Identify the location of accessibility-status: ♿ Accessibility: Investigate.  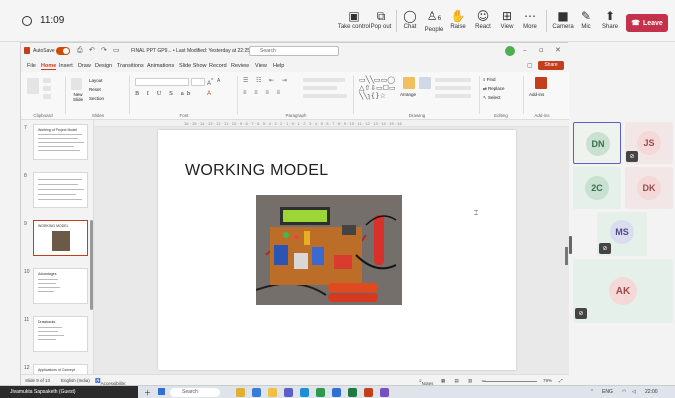
(110, 384).